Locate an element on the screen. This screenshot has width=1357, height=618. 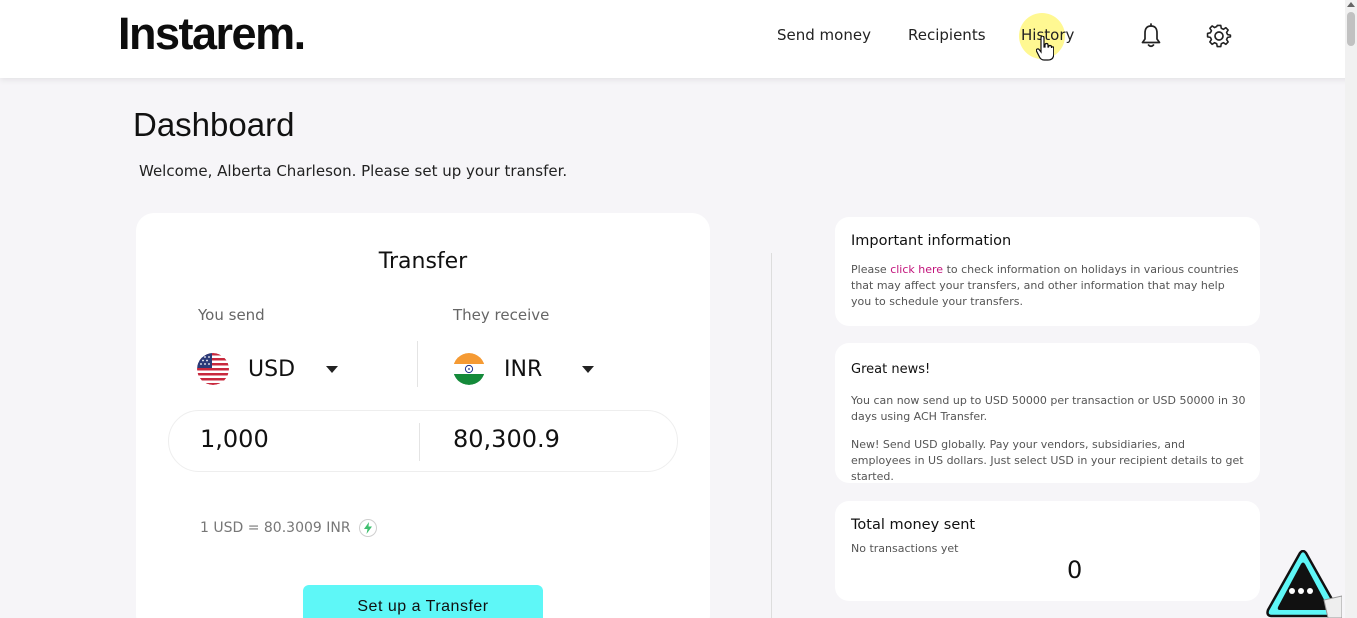
send-currency-code: USD is located at coordinates (272, 369).